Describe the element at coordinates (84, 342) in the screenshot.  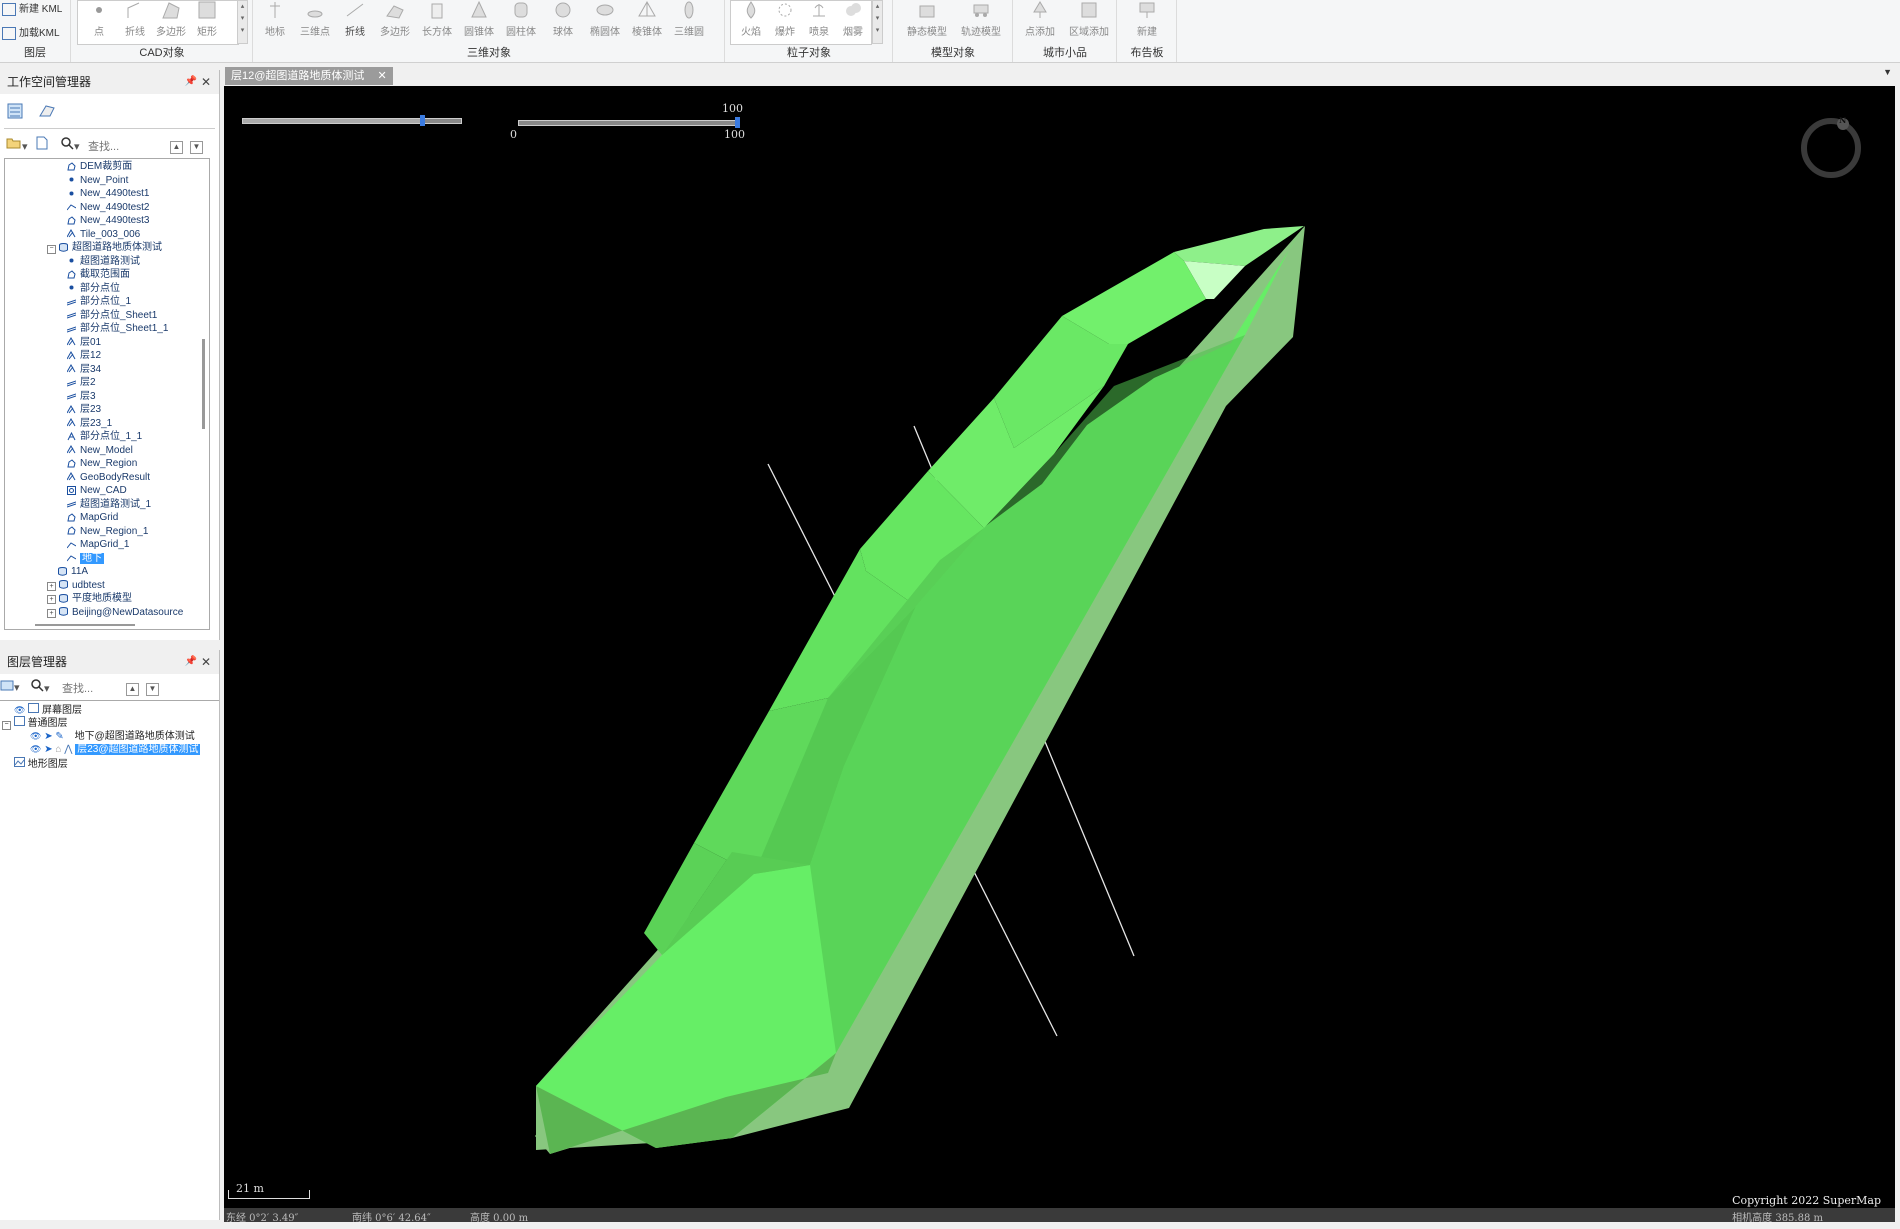
I see `workspace-tree-item: 层01` at that location.